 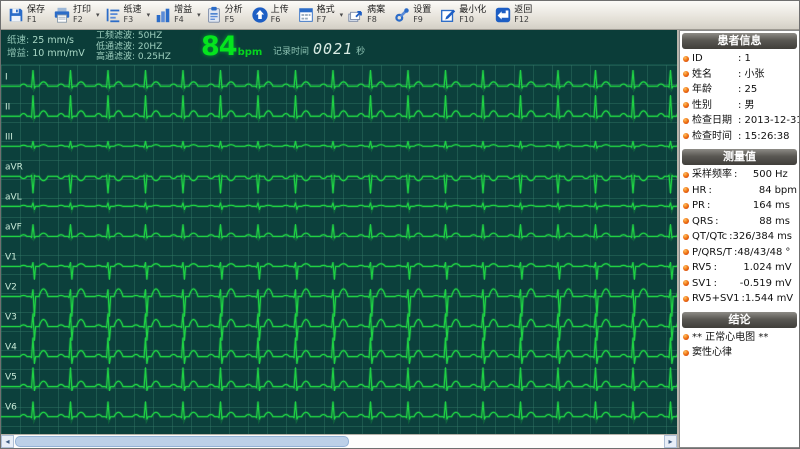 I want to click on measurement-value: 326/384, so click(x=753, y=236).